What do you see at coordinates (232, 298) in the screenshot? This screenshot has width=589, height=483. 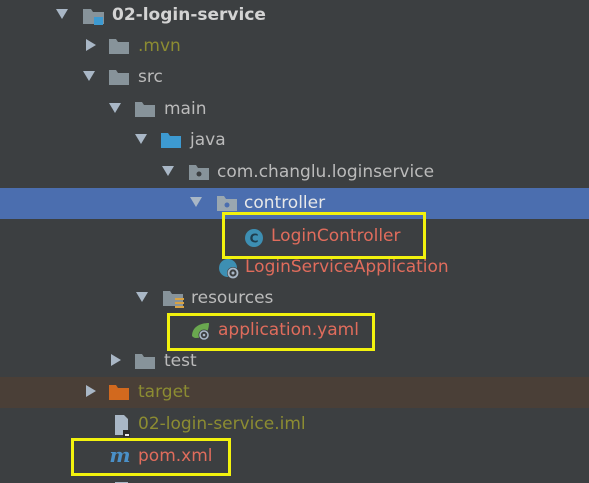 I see `tree-item-label: resources` at bounding box center [232, 298].